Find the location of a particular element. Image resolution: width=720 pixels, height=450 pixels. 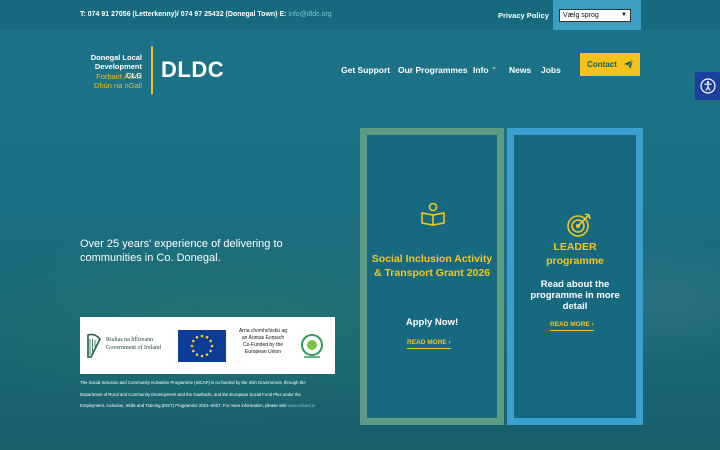

esf-logo-icon is located at coordinates (312, 346).